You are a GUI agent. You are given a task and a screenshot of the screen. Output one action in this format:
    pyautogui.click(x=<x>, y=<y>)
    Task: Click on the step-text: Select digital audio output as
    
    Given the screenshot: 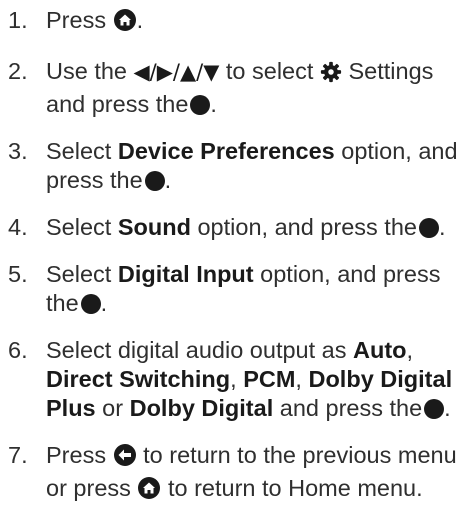 What is the action you would take?
    pyautogui.click(x=196, y=350)
    